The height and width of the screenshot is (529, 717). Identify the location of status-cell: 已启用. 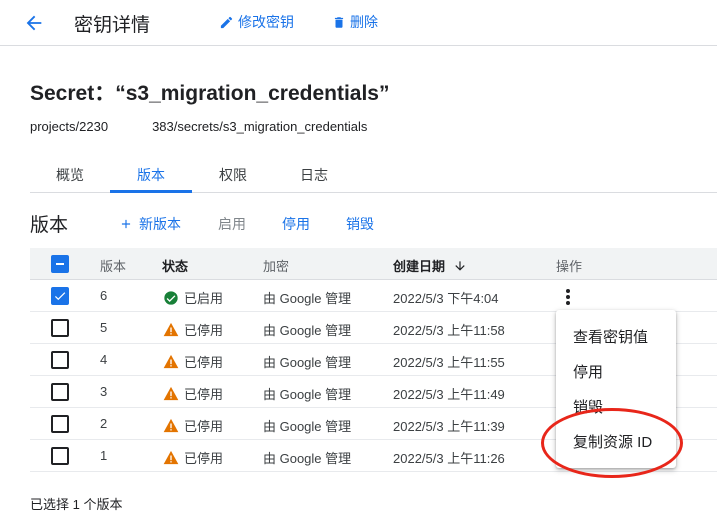
(193, 297).